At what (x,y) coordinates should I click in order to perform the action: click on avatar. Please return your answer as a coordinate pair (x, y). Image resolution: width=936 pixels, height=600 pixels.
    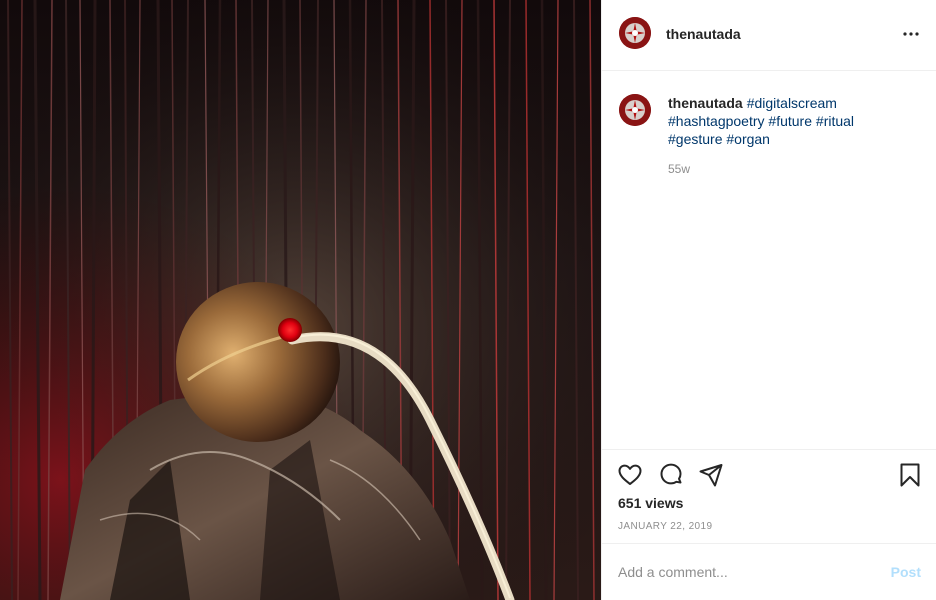
    Looking at the image, I should click on (635, 33).